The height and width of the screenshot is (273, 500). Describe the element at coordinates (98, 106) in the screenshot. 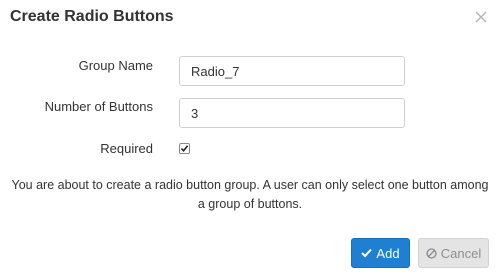

I see `number-of-buttons-label: Number of Buttons` at that location.